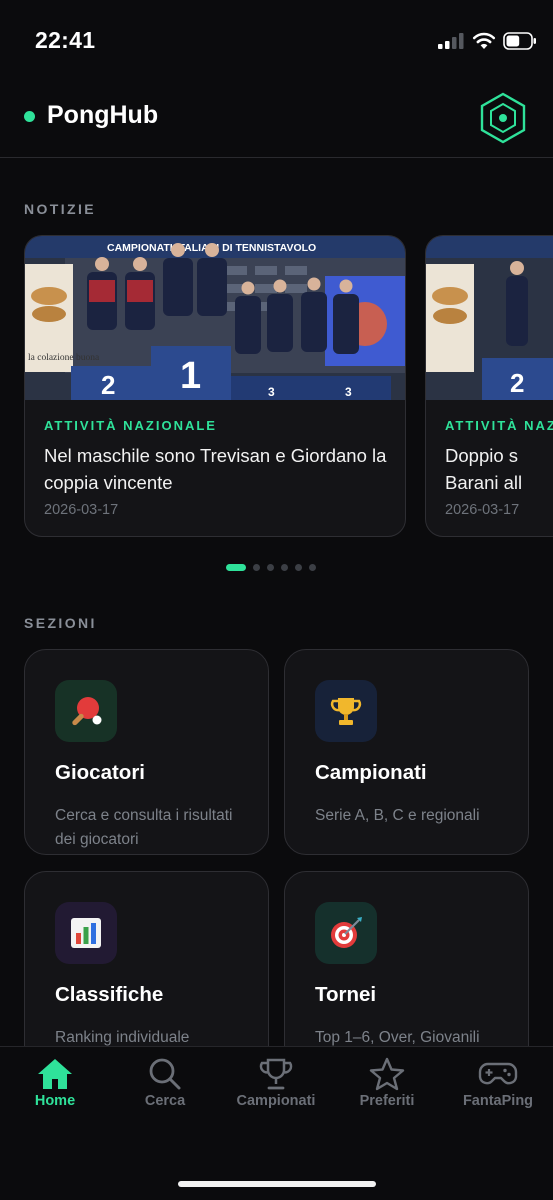 The image size is (553, 1200). I want to click on tab-label: Campionati, so click(276, 1101).